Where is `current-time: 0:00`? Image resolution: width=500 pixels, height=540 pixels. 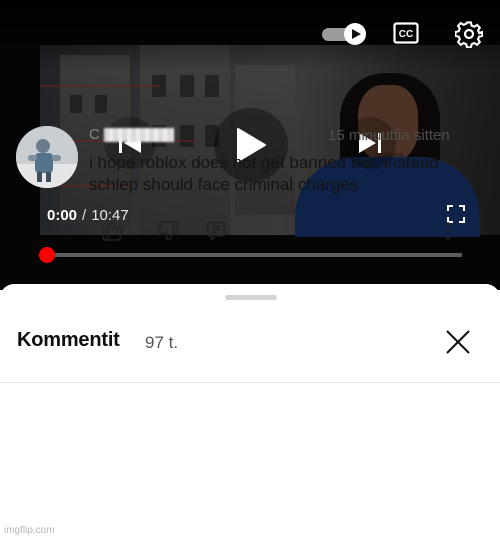
current-time: 0:00 is located at coordinates (62, 215).